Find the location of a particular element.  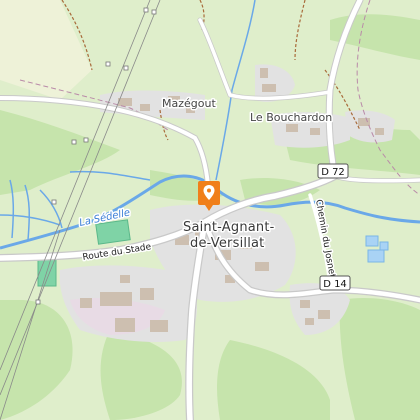

svg-text: D 14 is located at coordinates (335, 284).